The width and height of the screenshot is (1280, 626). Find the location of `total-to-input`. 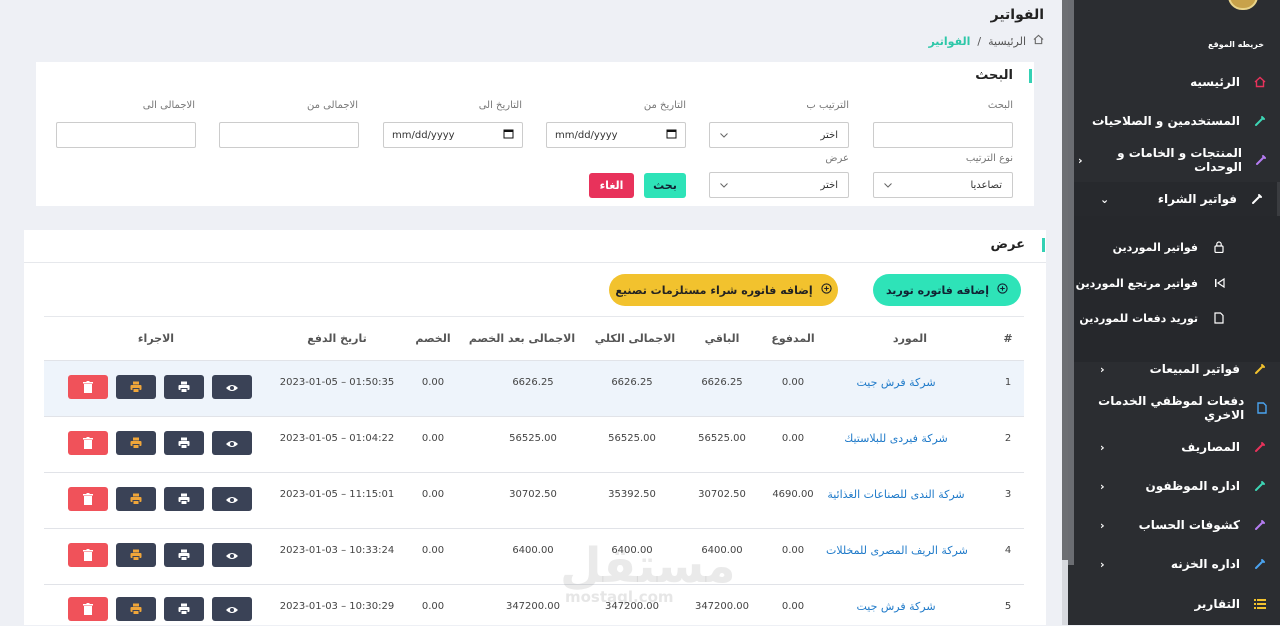

total-to-input is located at coordinates (126, 135).